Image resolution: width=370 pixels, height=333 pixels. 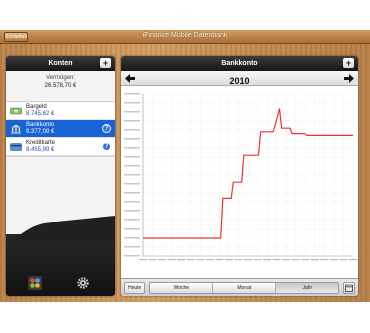 I want to click on categories-icon, so click(x=35, y=283).